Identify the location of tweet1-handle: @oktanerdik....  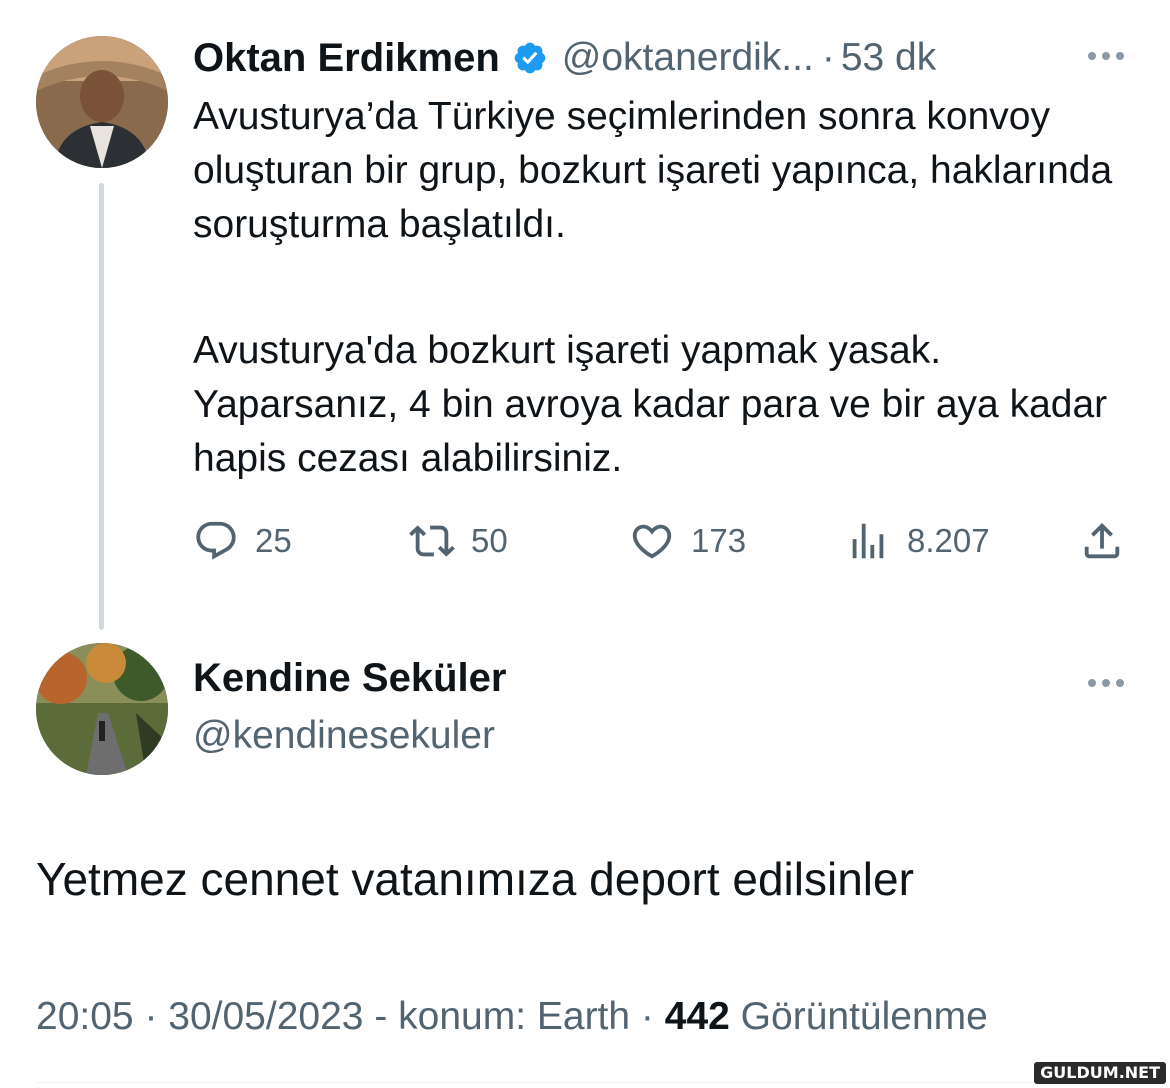
(688, 58).